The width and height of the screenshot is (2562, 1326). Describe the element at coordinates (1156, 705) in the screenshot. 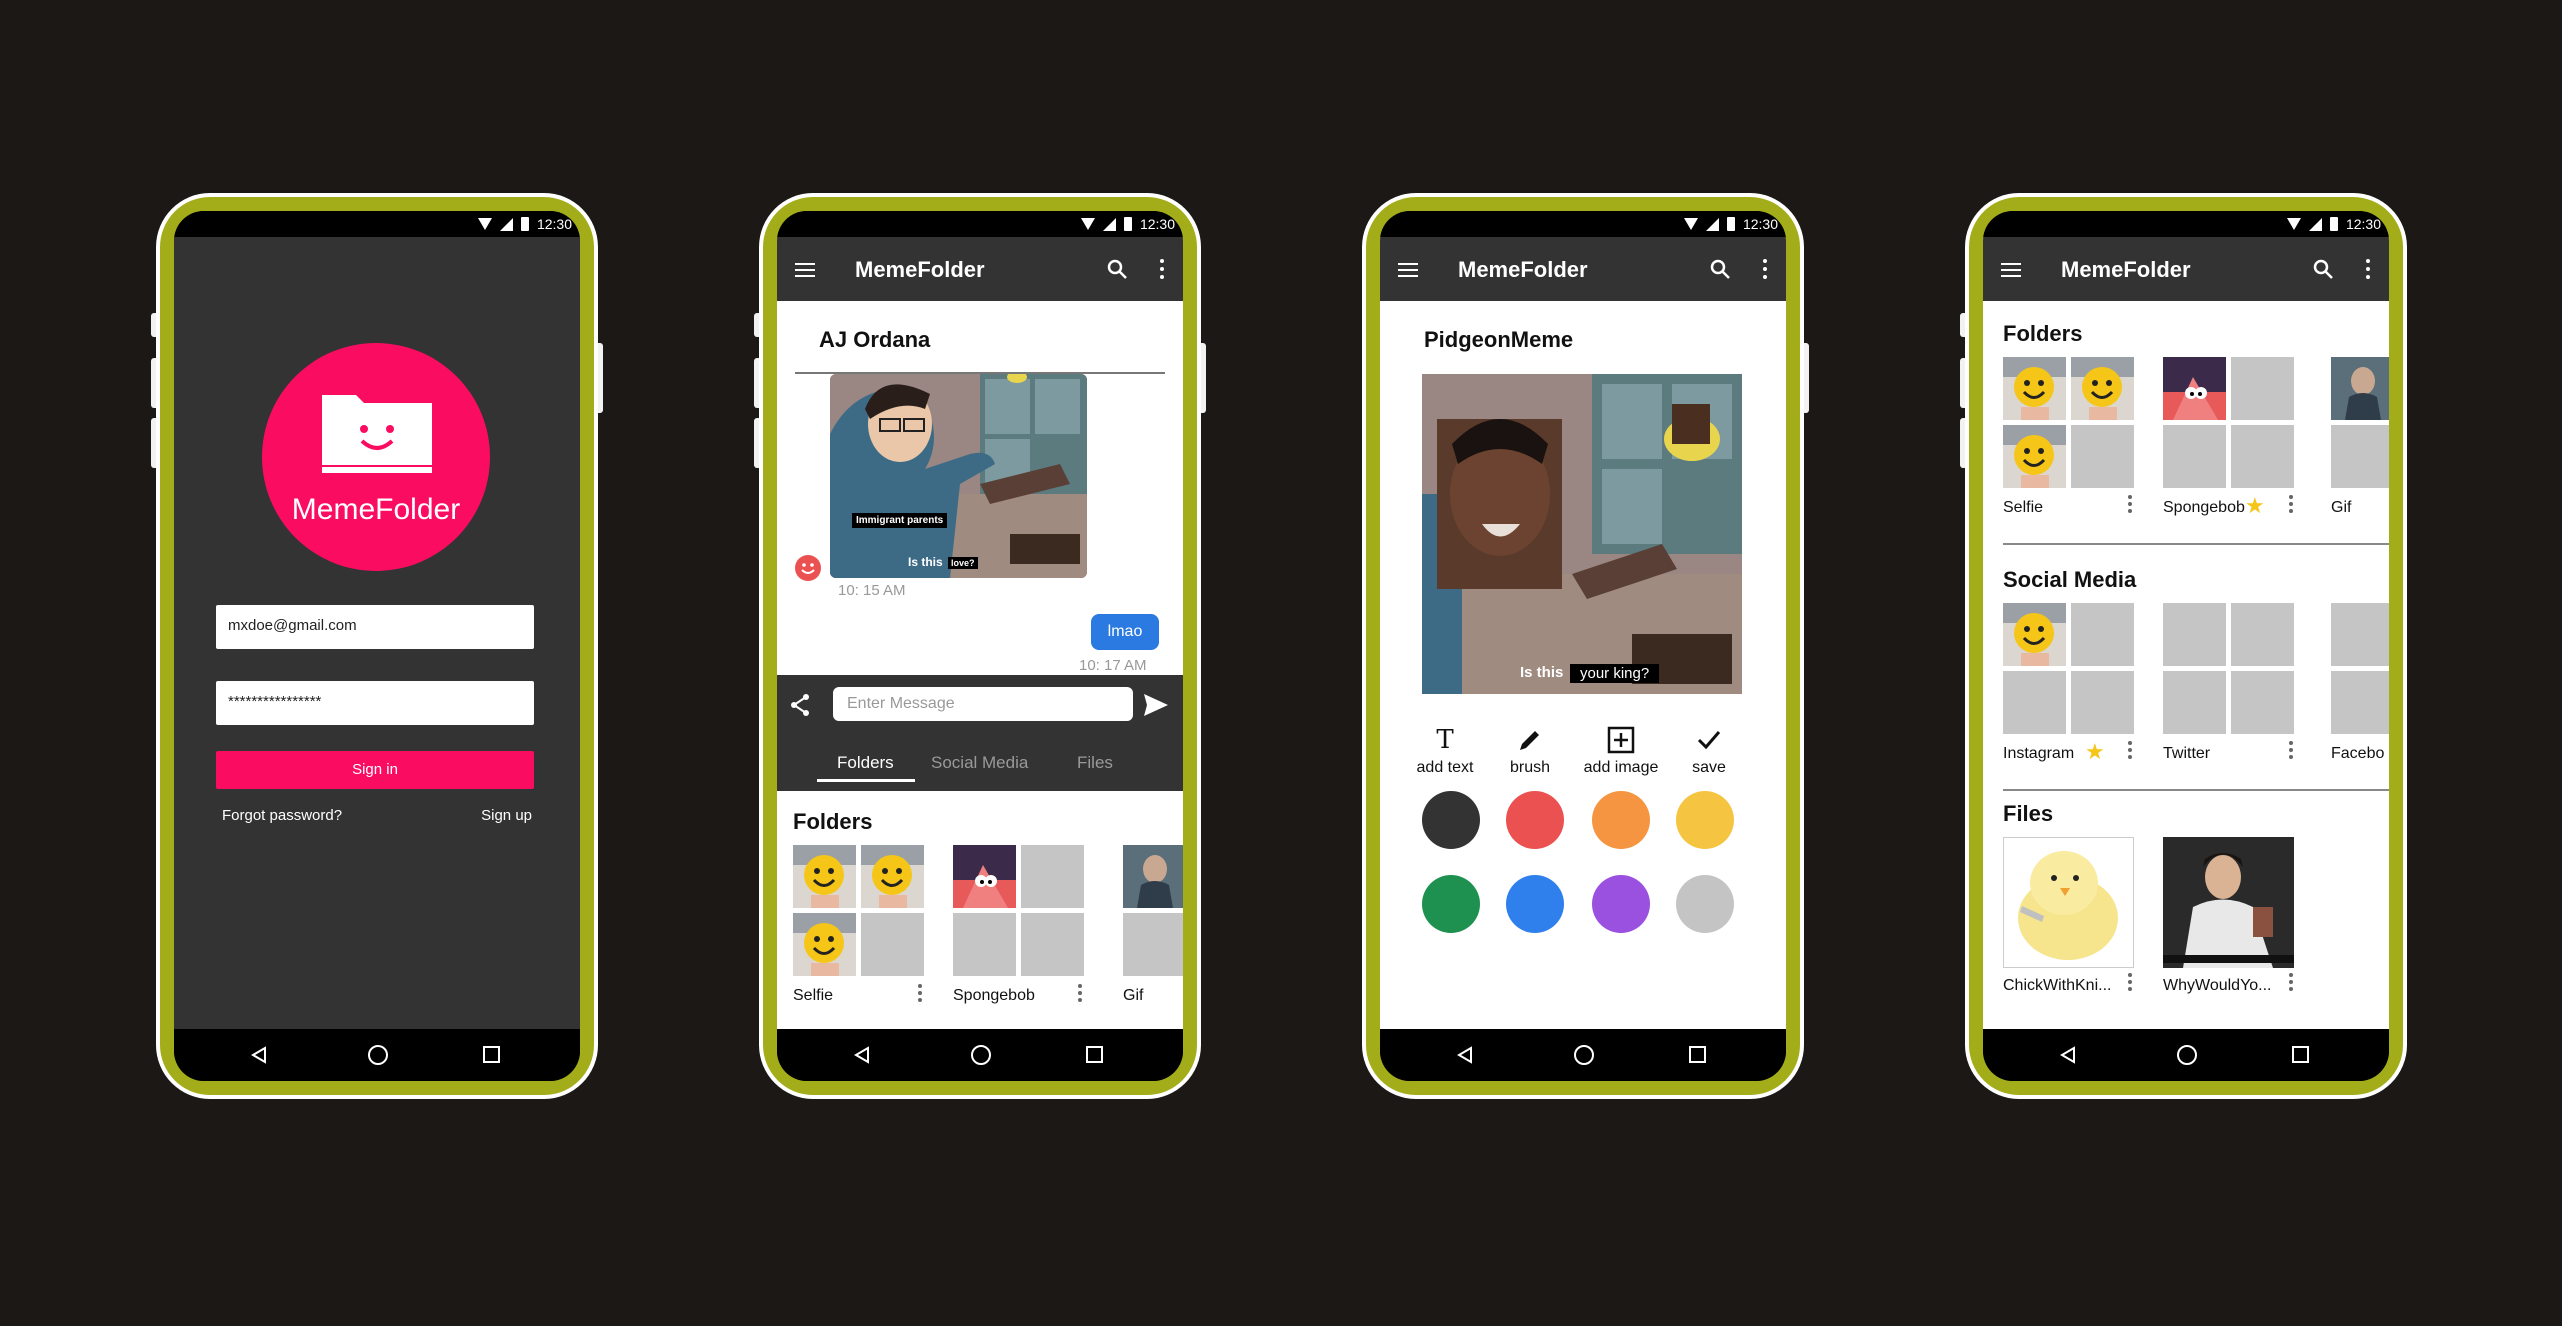

I see `send-icon` at that location.